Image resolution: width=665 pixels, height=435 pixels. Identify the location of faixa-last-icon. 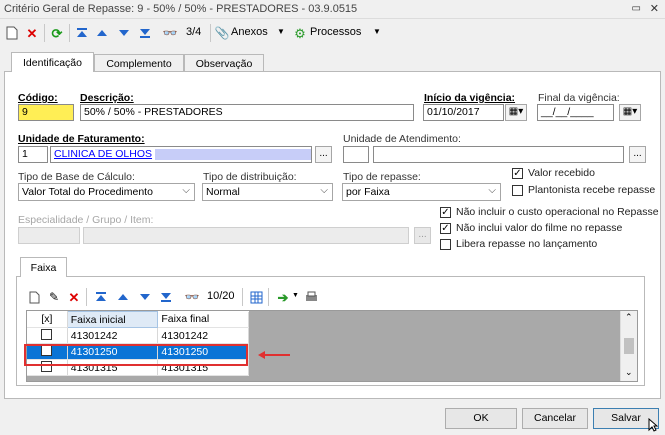
(166, 297).